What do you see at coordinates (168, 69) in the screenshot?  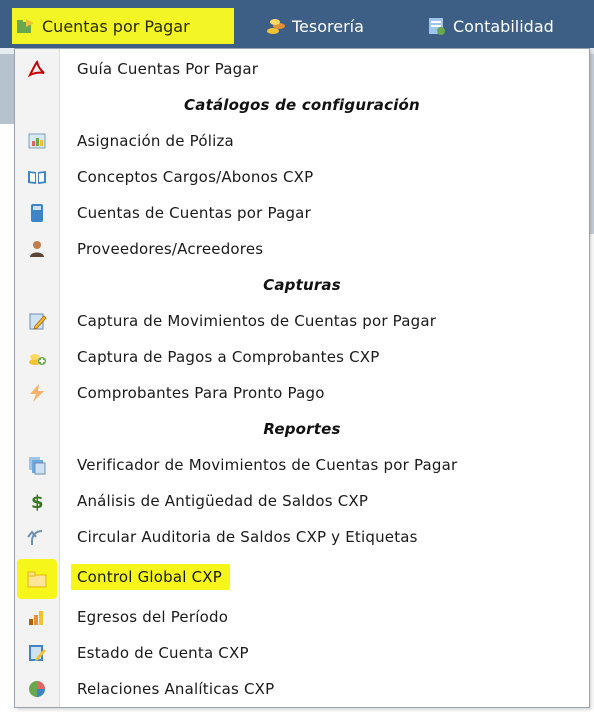 I see `menu-item-label: Guía Cuentas Por Pagar` at bounding box center [168, 69].